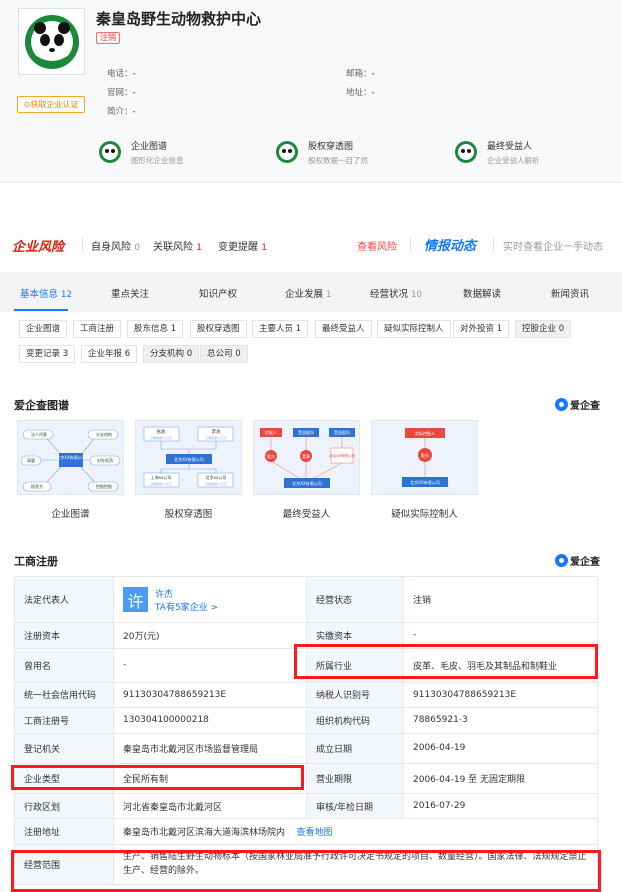 The height and width of the screenshot is (892, 622). I want to click on company-logo, so click(51, 41).